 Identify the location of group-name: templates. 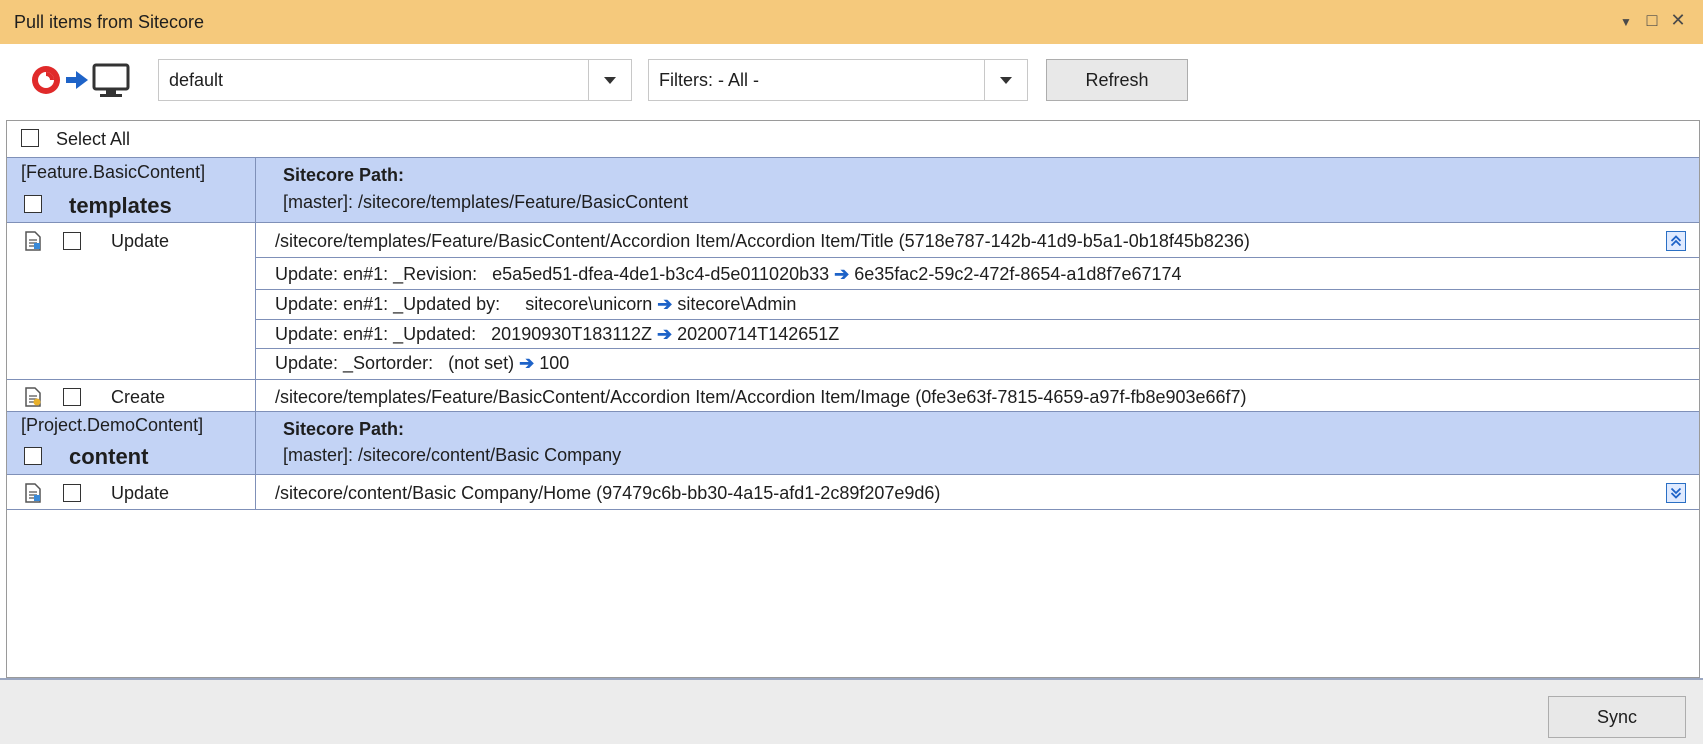
(120, 205).